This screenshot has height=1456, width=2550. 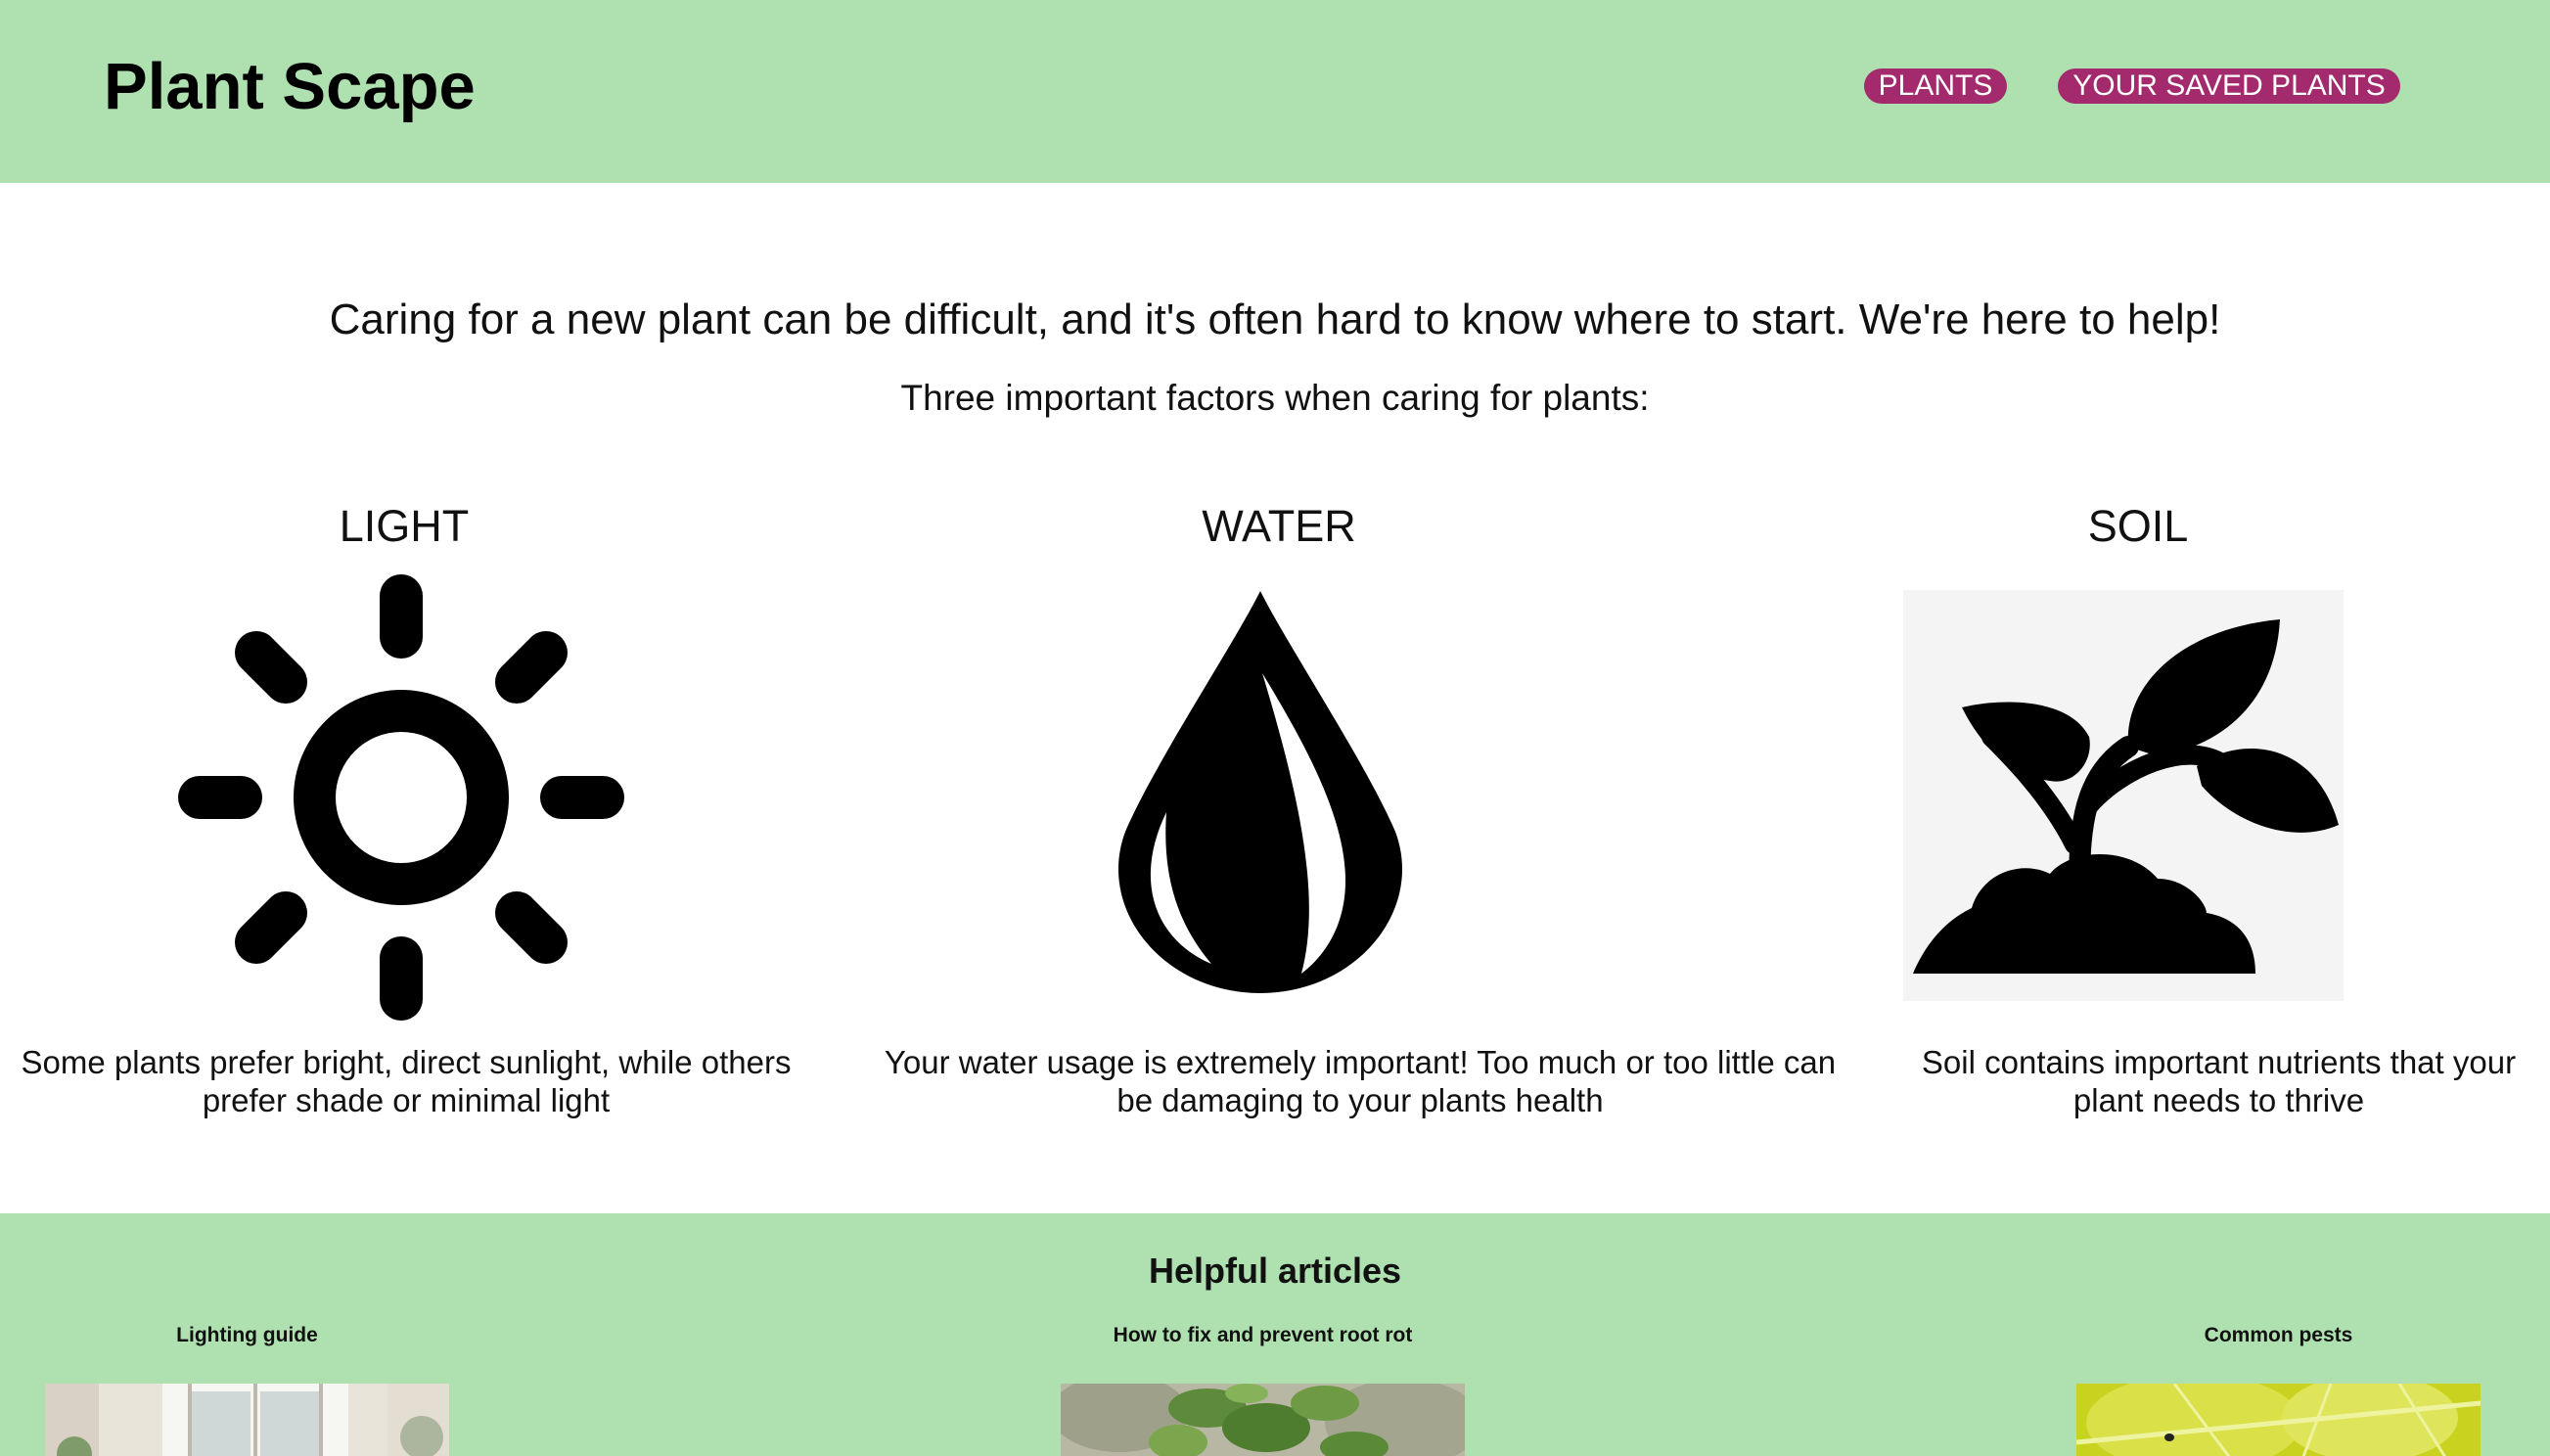 I want to click on articles-heading: Helpful articles, so click(x=1275, y=1271).